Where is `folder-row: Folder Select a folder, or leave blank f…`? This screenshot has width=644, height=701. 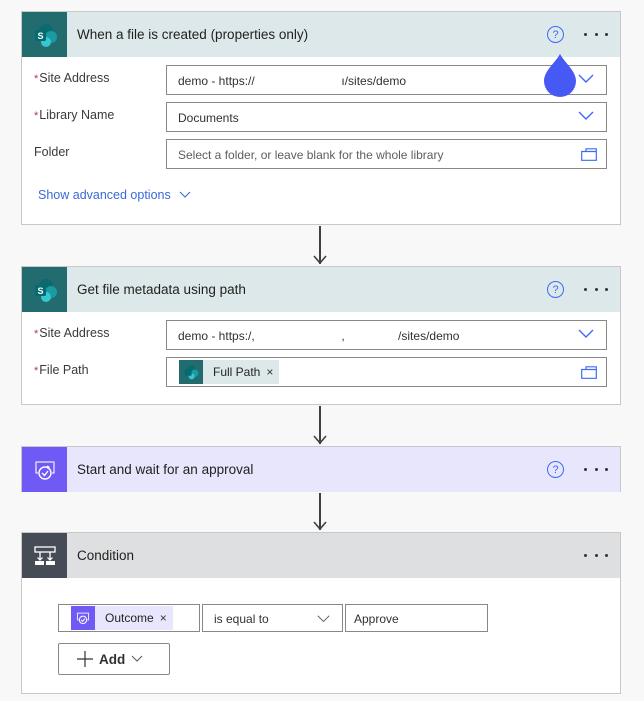 folder-row: Folder Select a folder, or leave blank f… is located at coordinates (321, 154).